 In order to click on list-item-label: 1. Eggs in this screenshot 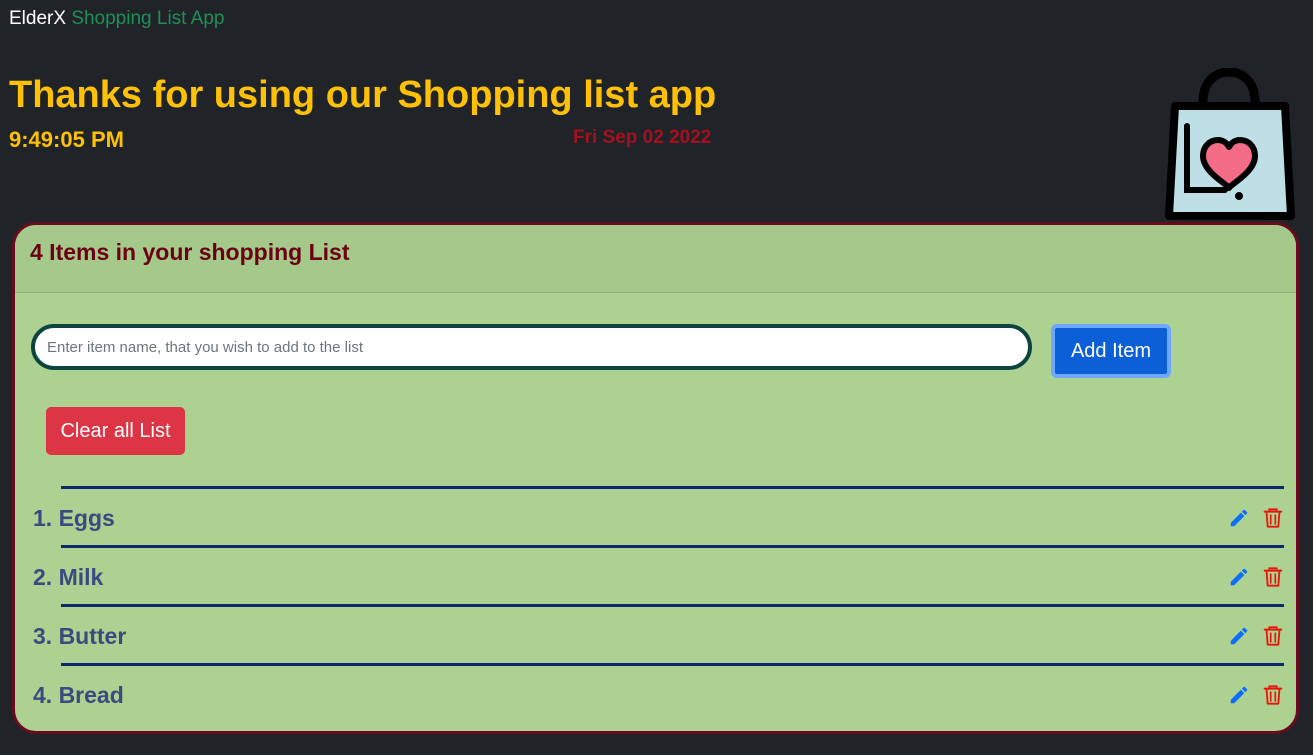, I will do `click(74, 518)`.